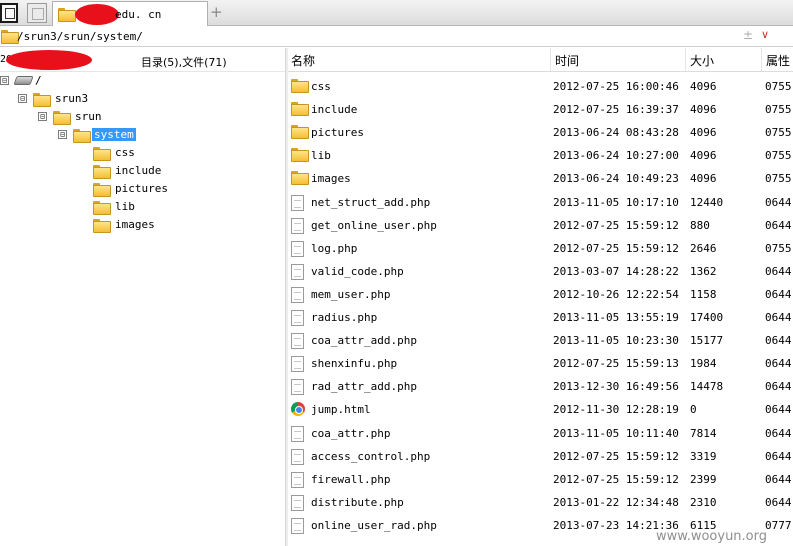  I want to click on window-menu-button, so click(9, 13).